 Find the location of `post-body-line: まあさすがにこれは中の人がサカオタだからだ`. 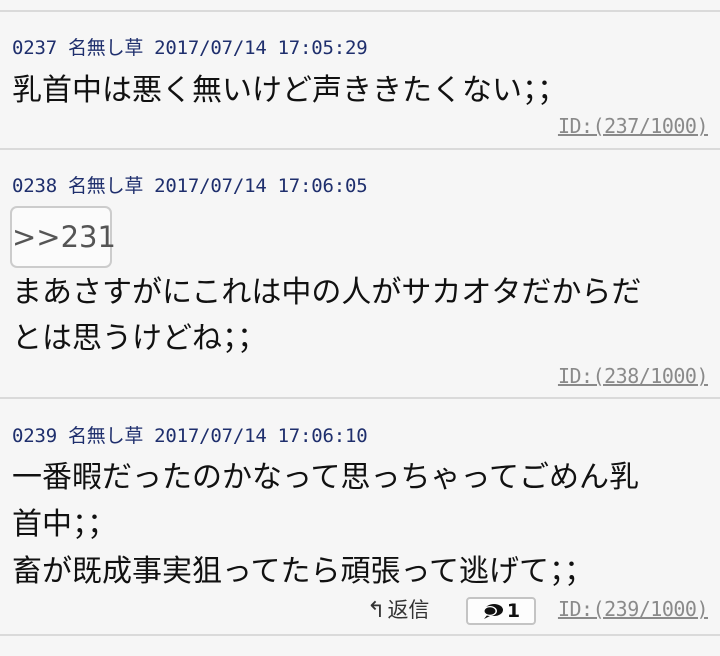

post-body-line: まあさすがにこれは中の人がサカオタだからだ is located at coordinates (327, 292).